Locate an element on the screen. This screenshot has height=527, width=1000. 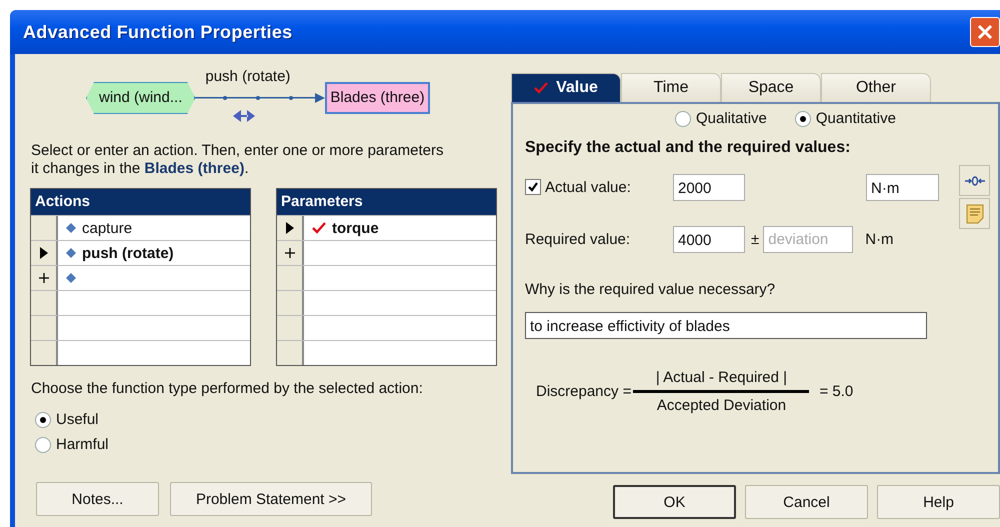
close-icon is located at coordinates (985, 32).